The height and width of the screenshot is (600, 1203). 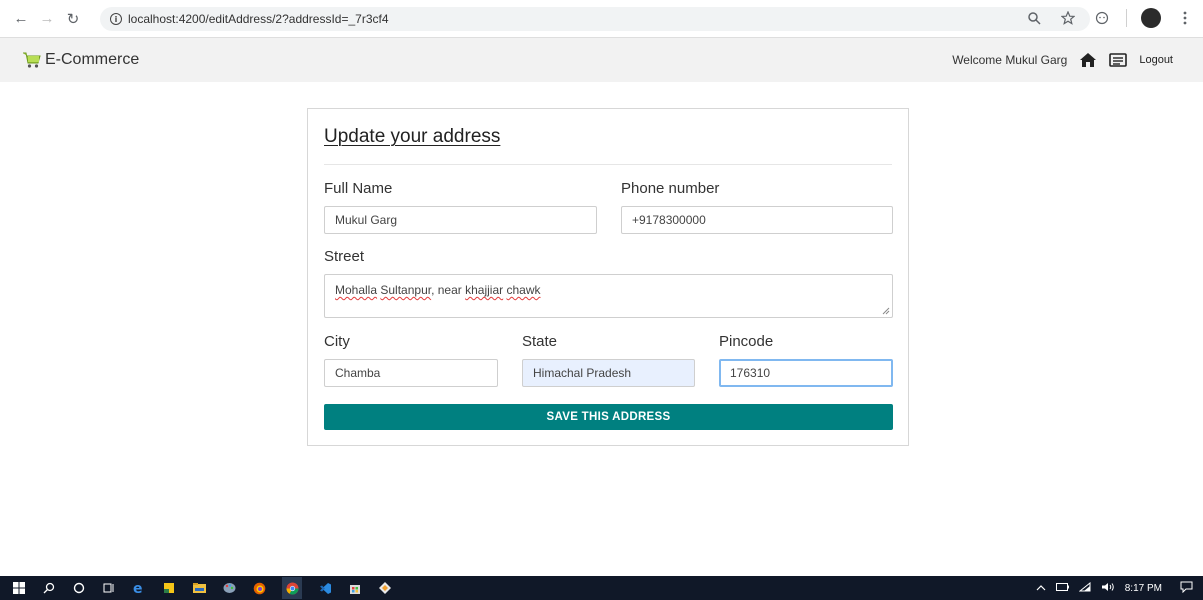 I want to click on full-name-field: Mukul Garg, so click(x=460, y=220).